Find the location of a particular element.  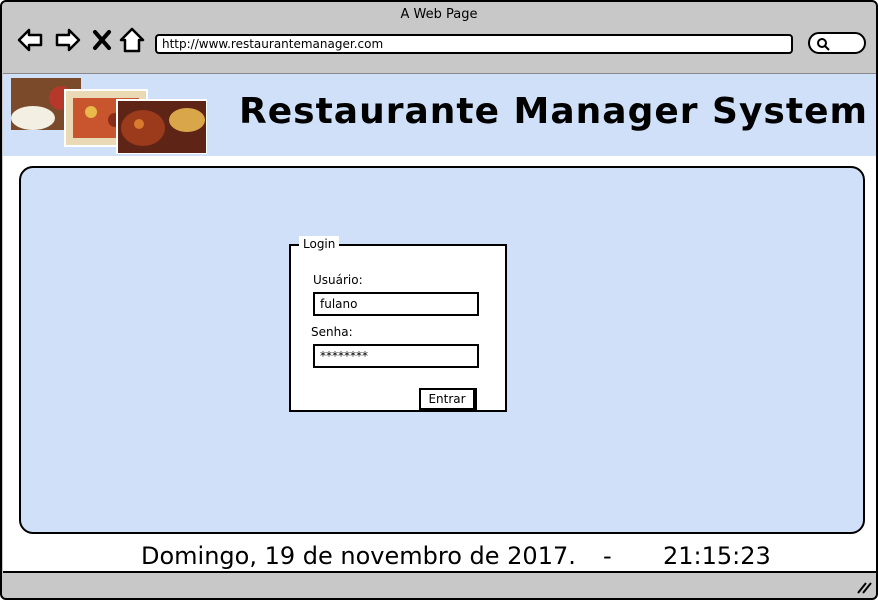

forward-icon is located at coordinates (68, 40).